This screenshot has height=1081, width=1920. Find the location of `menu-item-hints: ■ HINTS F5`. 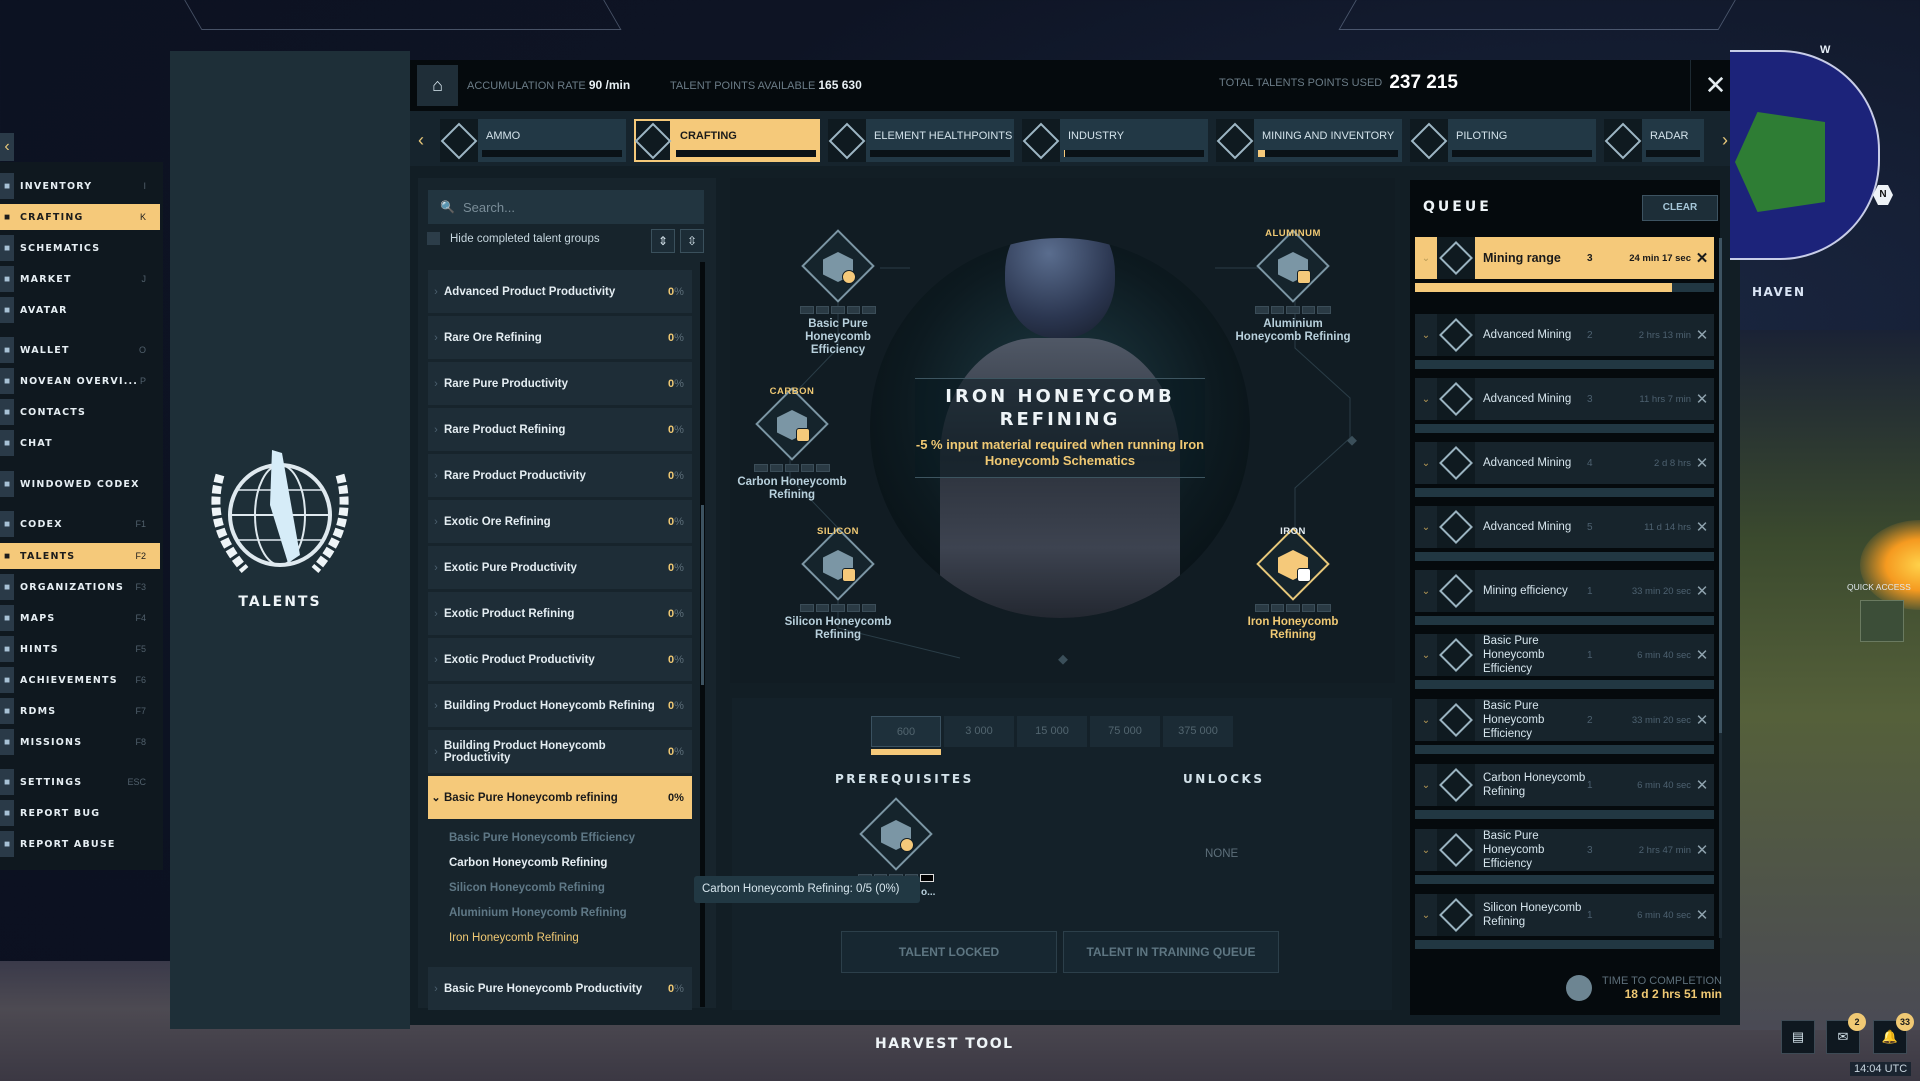

menu-item-hints: ■ HINTS F5 is located at coordinates (80, 649).